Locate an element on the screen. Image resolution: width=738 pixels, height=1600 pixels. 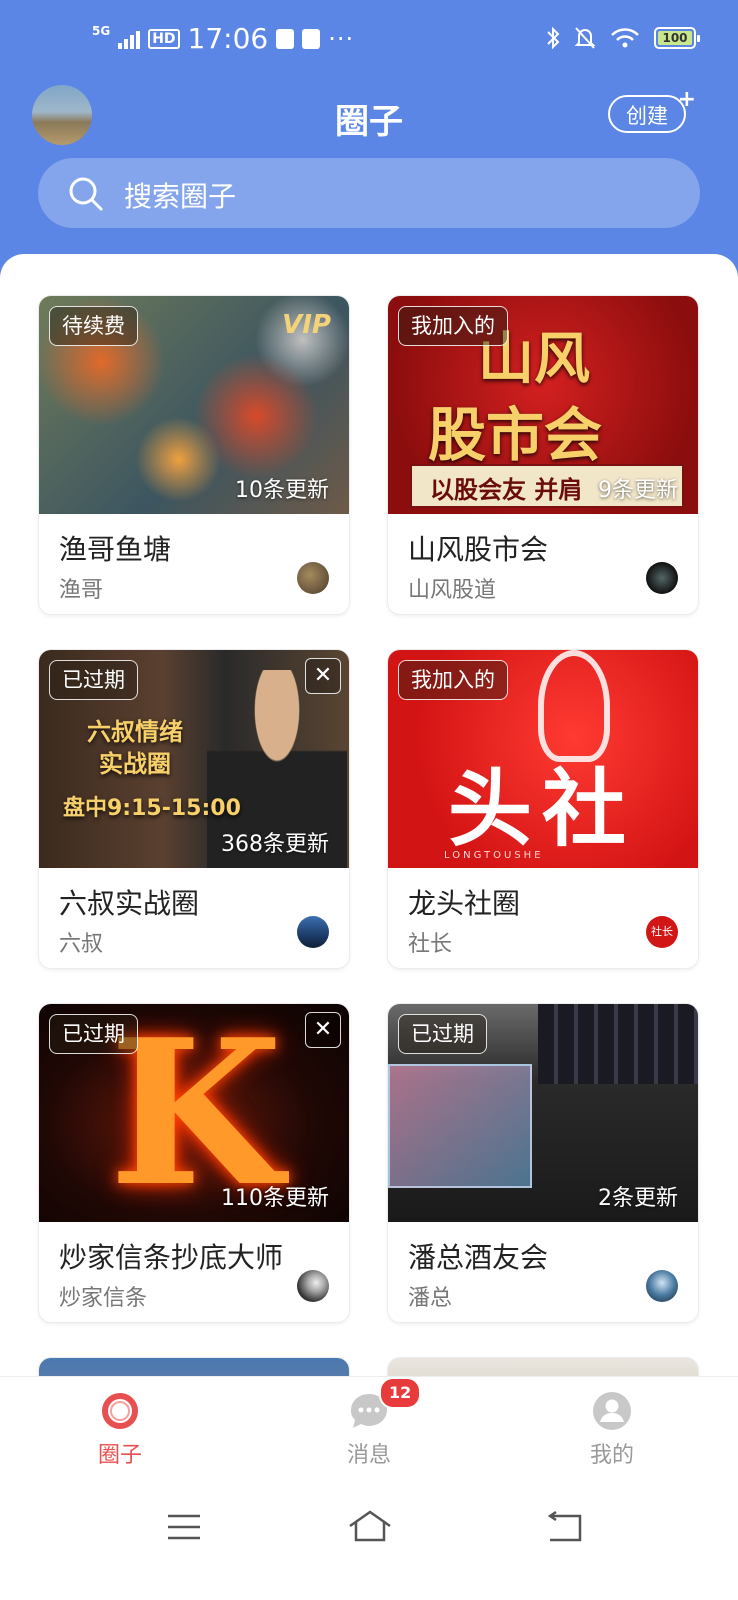
circle-name: 炒家信条抄底大师 is located at coordinates (171, 1257).